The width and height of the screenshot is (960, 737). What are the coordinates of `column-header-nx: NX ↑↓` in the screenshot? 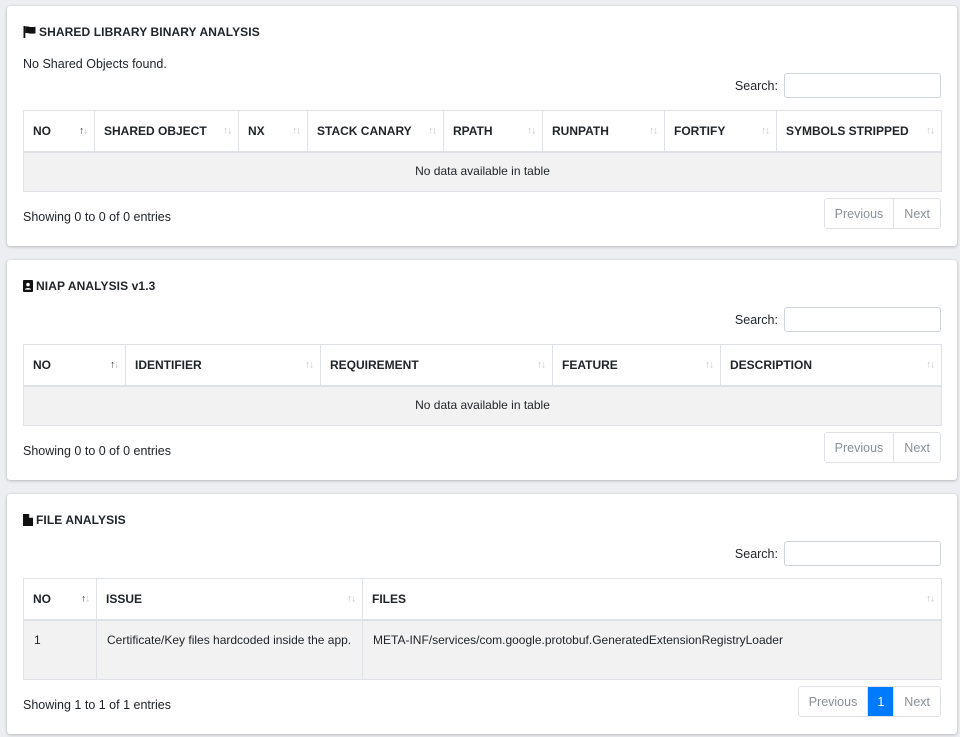 It's located at (273, 131).